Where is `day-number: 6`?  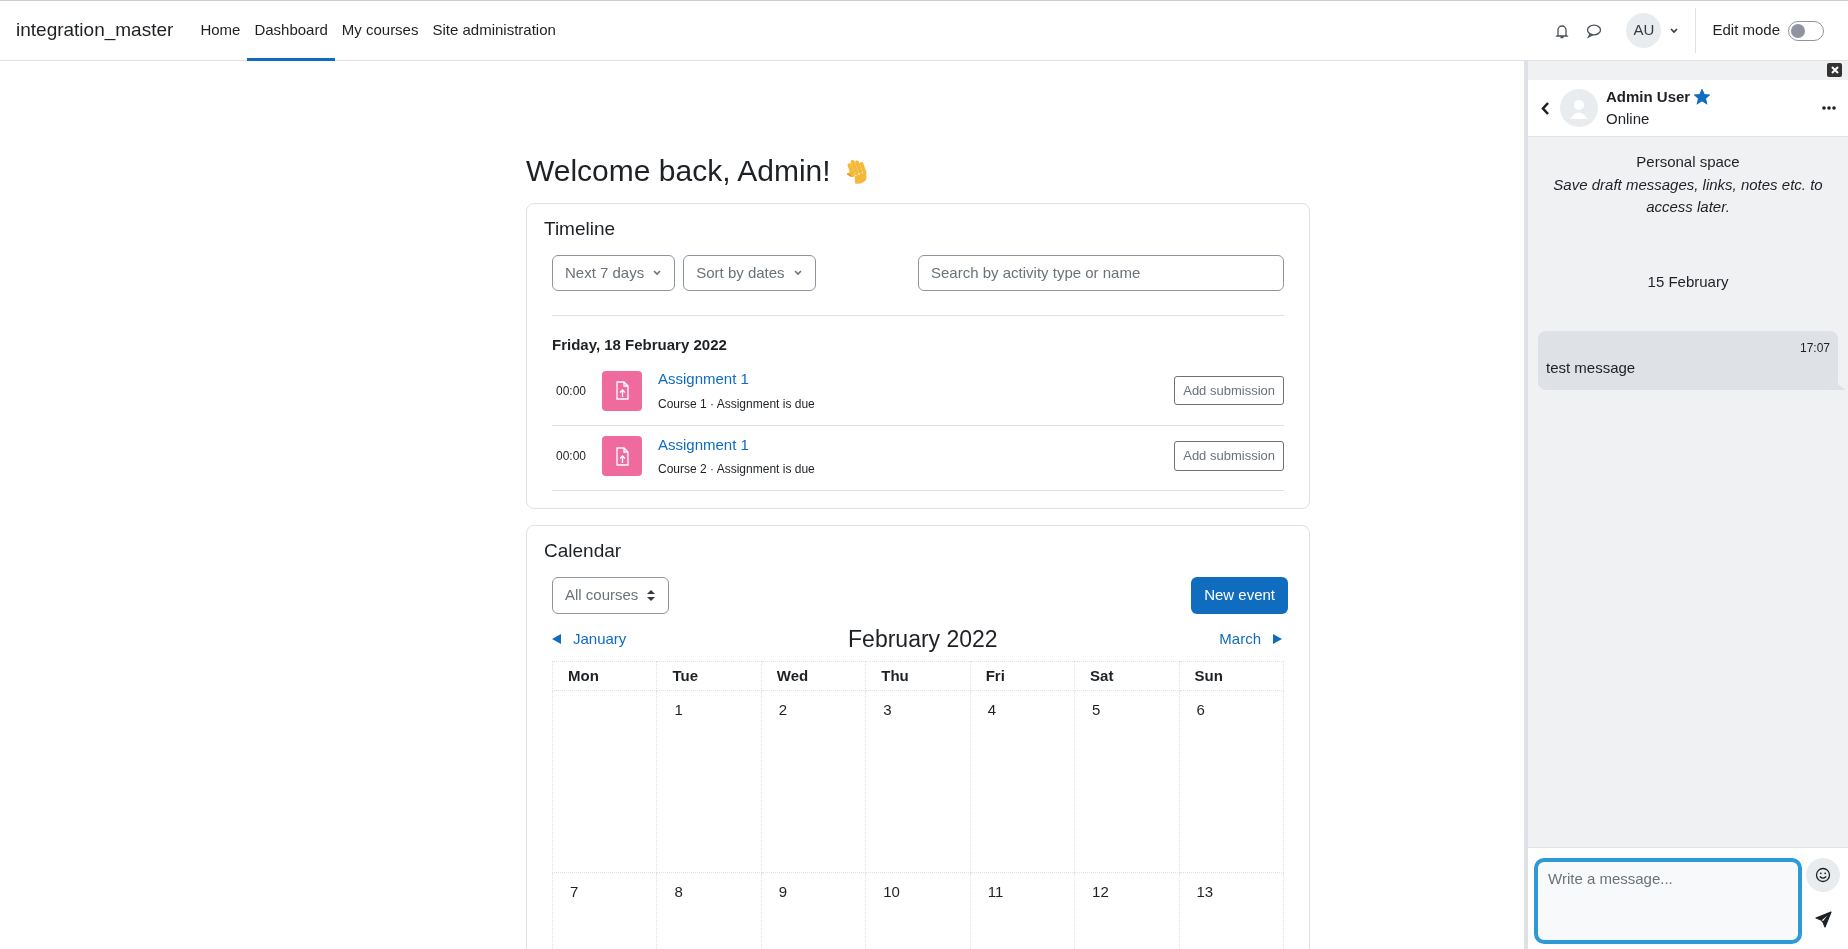 day-number: 6 is located at coordinates (1200, 710).